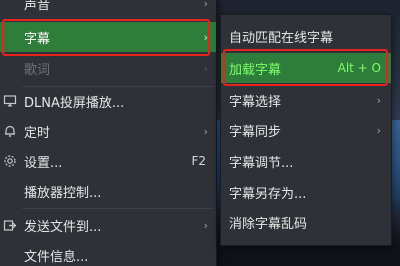 The height and width of the screenshot is (266, 400). Describe the element at coordinates (37, 39) in the screenshot. I see `menu-item-label: 字幕` at that location.